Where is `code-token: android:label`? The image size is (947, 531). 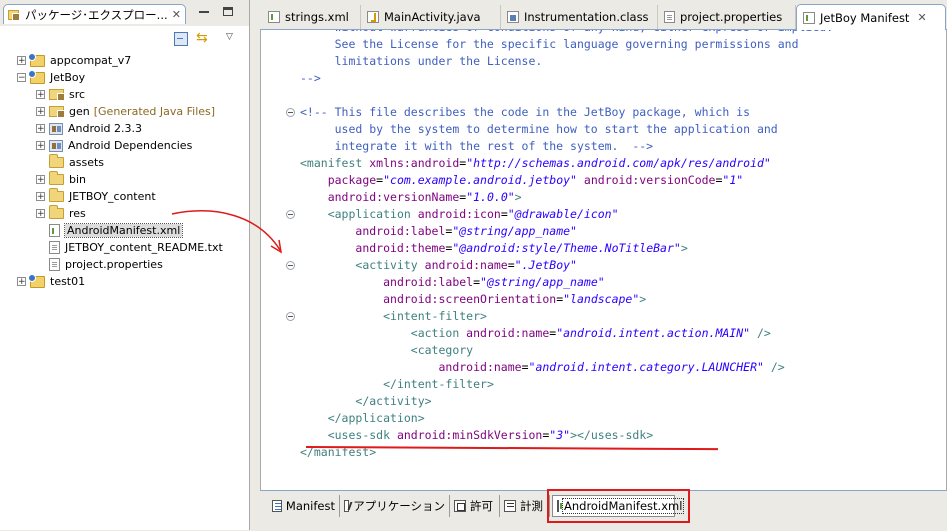 code-token: android:label is located at coordinates (428, 282).